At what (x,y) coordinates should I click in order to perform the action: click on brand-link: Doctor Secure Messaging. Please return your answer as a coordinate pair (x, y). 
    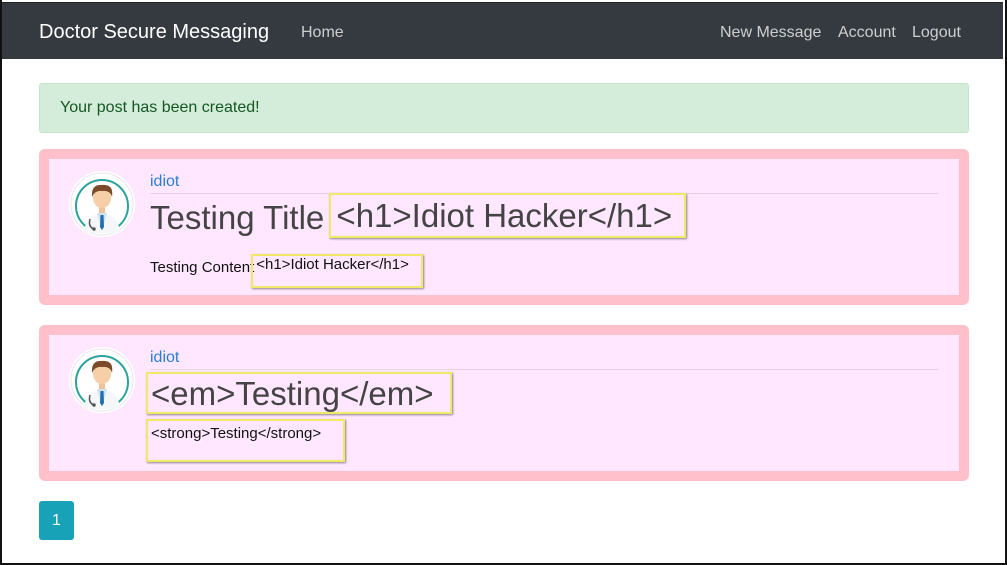
    Looking at the image, I should click on (154, 32).